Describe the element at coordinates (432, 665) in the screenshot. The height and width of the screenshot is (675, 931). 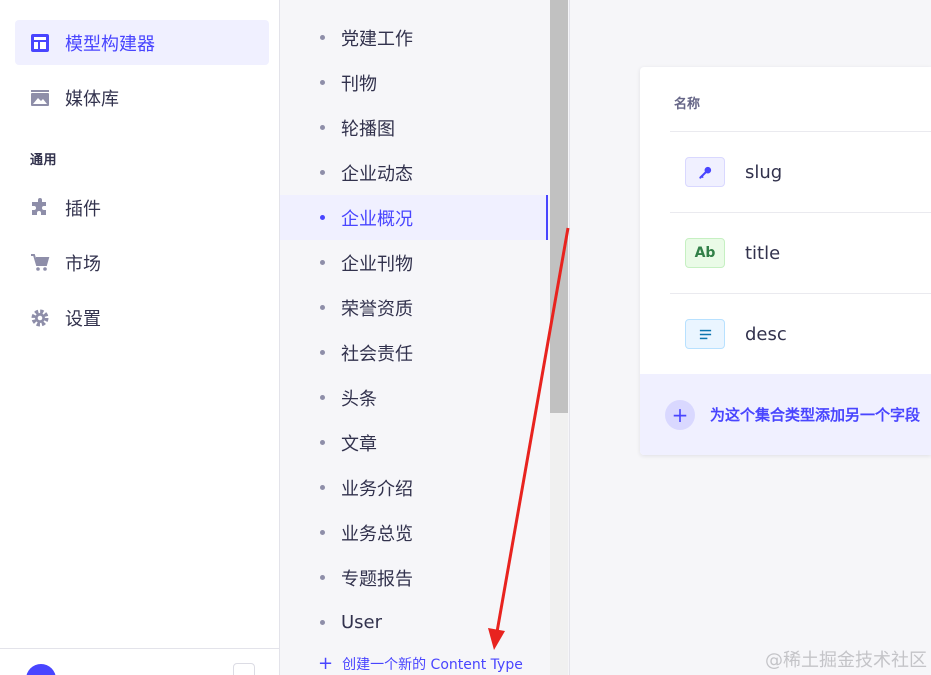
I see `create-content-type-label: 创建一个新的 Content Type` at that location.